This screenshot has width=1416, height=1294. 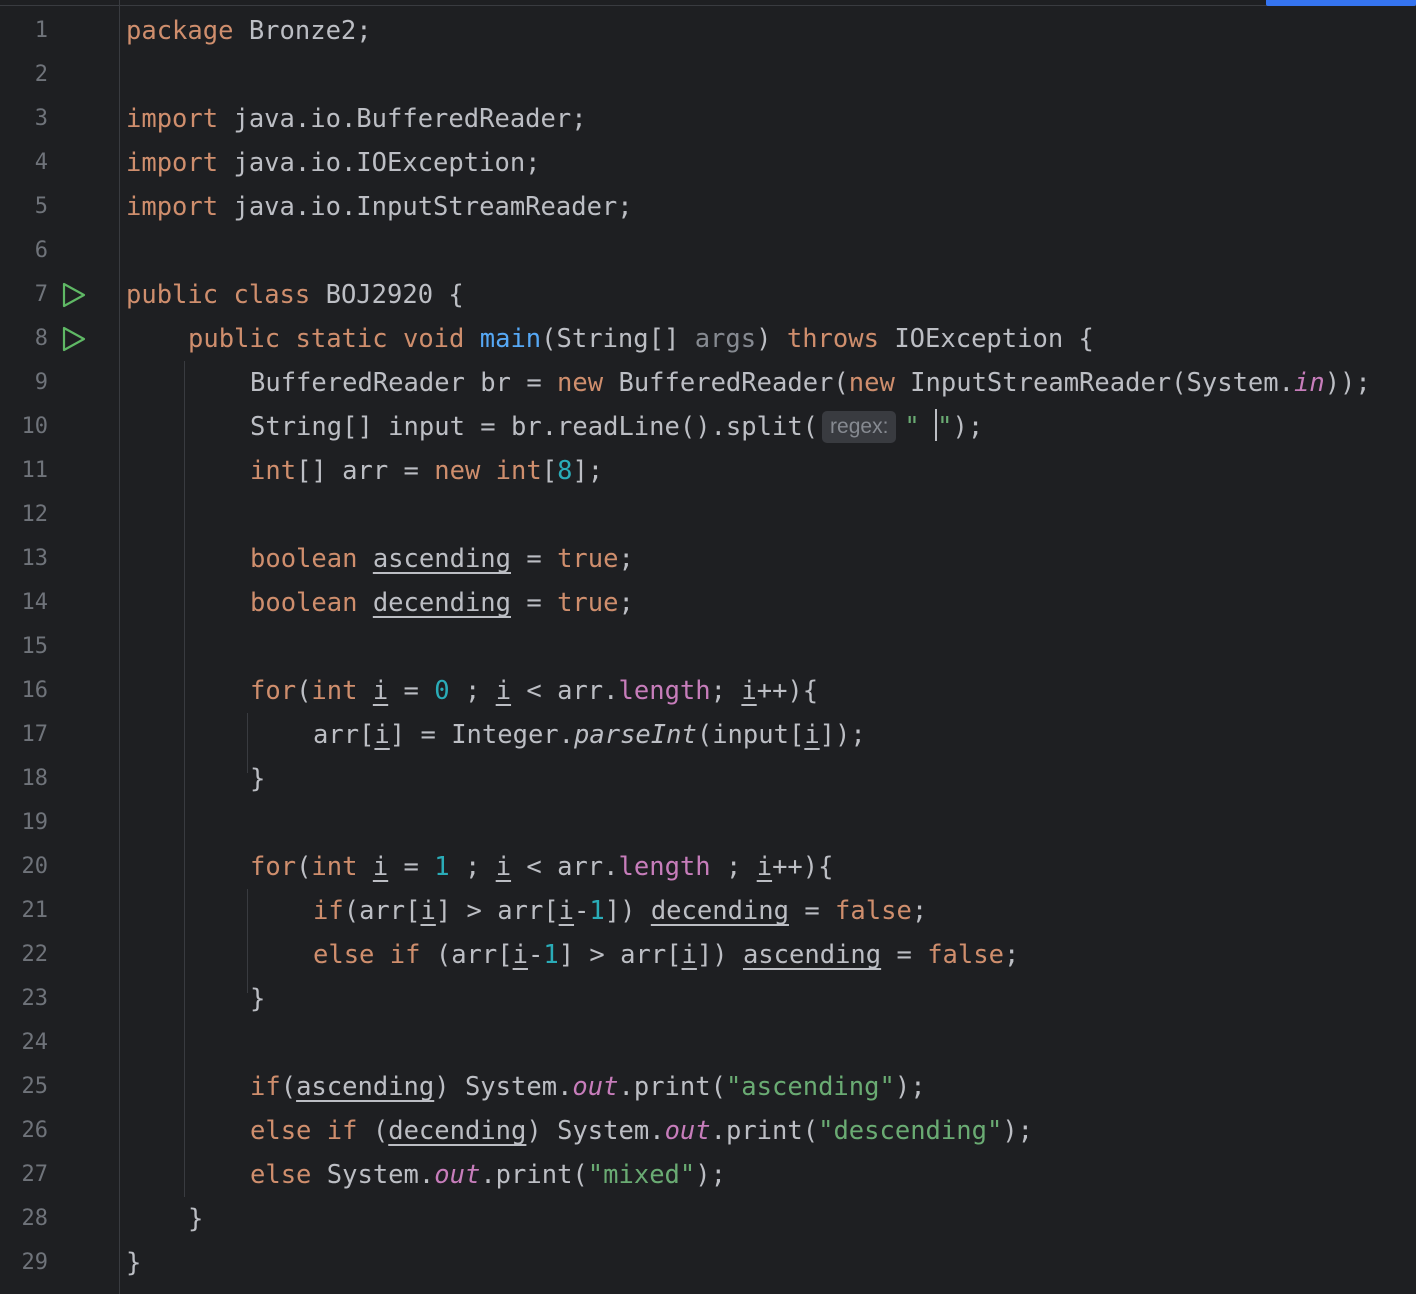 What do you see at coordinates (302, 31) in the screenshot?
I see `code-text: Bronze2;` at bounding box center [302, 31].